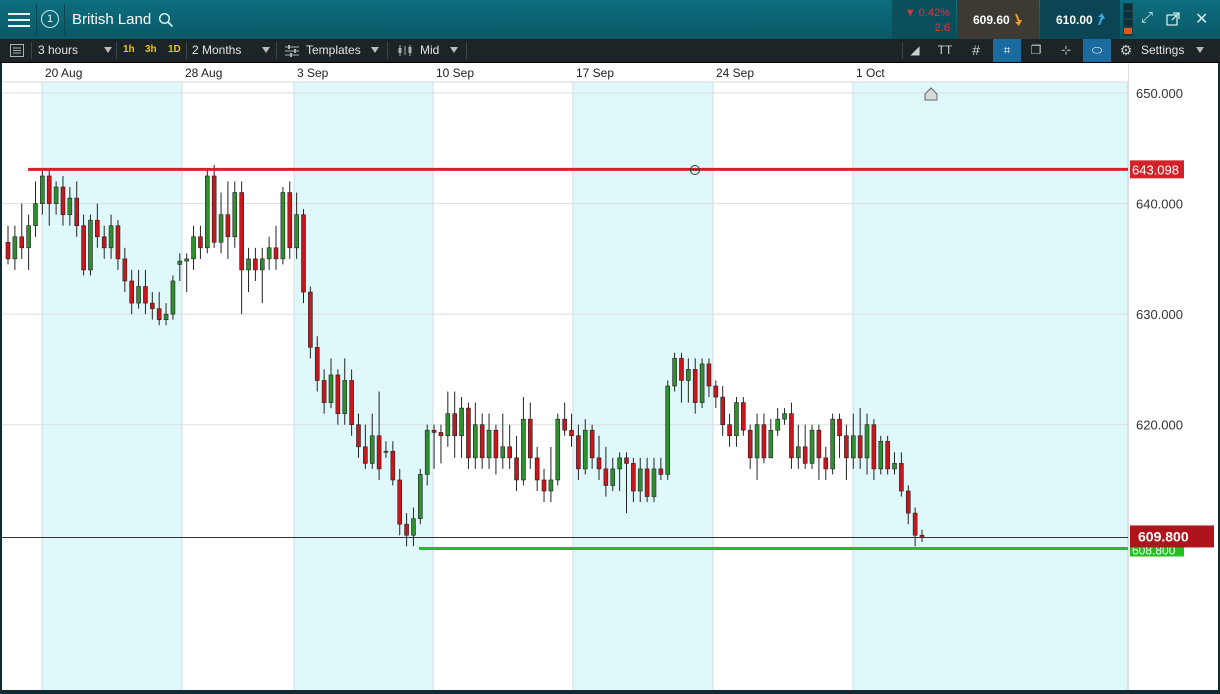  What do you see at coordinates (112, 386) in the screenshot?
I see `week-band` at bounding box center [112, 386].